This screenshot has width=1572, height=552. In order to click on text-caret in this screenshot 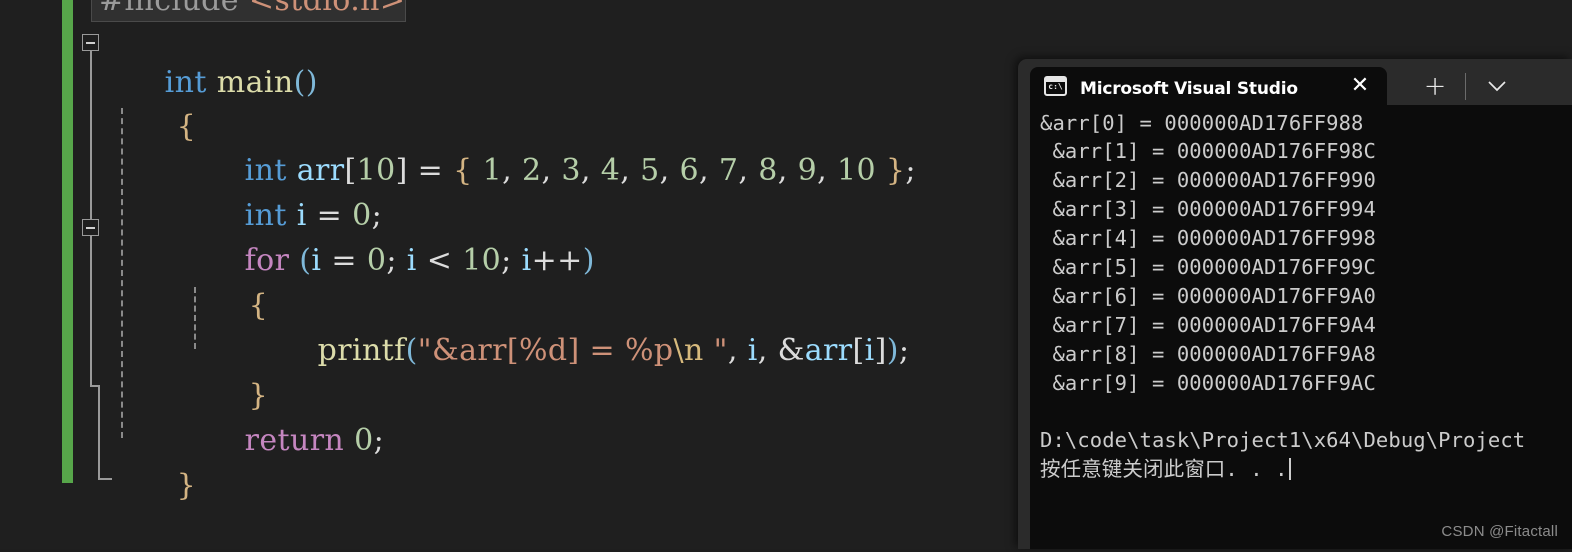, I will do `click(1289, 469)`.